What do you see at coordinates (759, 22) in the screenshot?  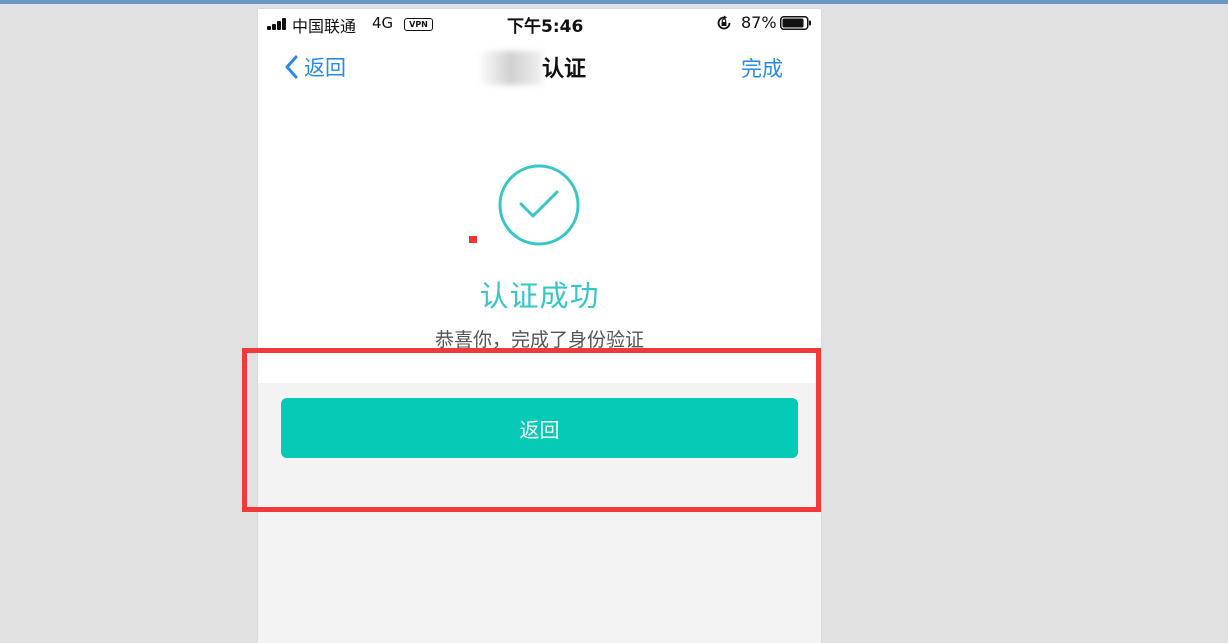 I see `battery-percentage: 87%` at bounding box center [759, 22].